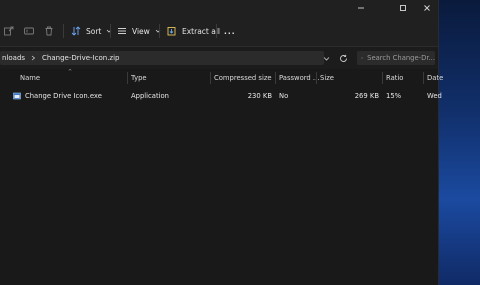 The height and width of the screenshot is (285, 480). What do you see at coordinates (259, 96) in the screenshot?
I see `file-compressed-size: 230 KB` at bounding box center [259, 96].